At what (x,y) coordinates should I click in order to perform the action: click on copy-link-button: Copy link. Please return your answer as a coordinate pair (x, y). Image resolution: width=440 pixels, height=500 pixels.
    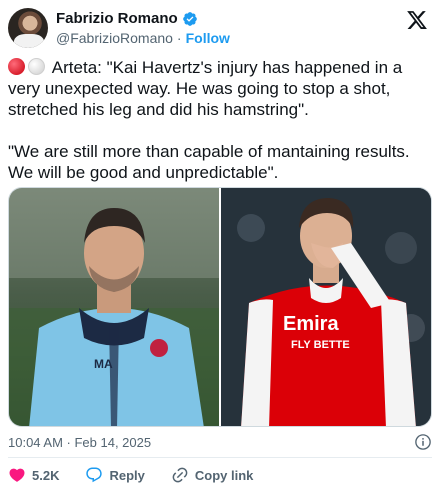
    Looking at the image, I should click on (212, 475).